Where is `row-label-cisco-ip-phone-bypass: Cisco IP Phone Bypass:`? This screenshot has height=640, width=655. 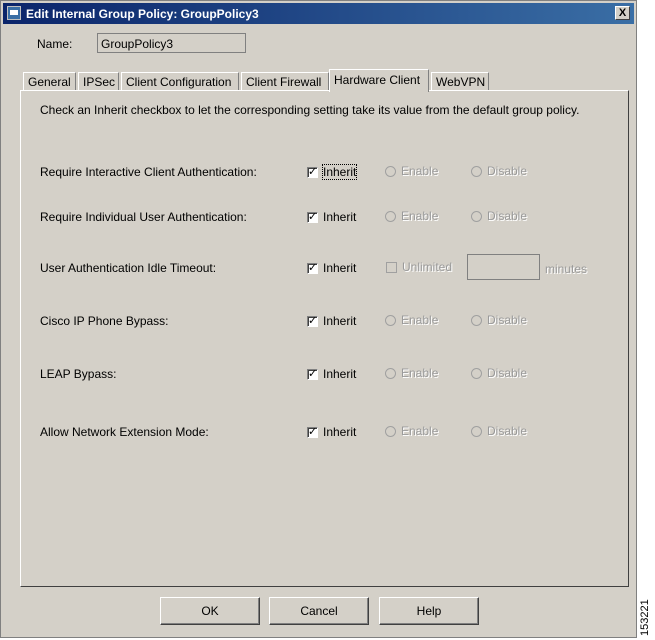 row-label-cisco-ip-phone-bypass: Cisco IP Phone Bypass: is located at coordinates (104, 321).